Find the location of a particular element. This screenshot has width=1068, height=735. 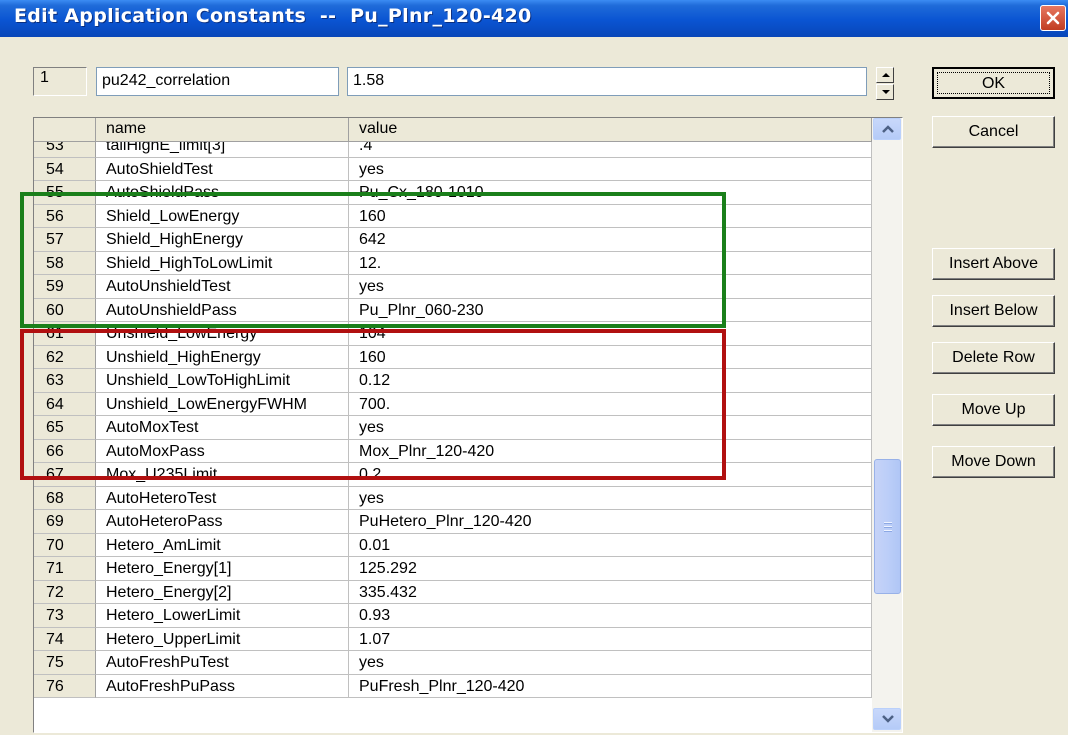

name-cell: tailHighE_limit[3] is located at coordinates (222, 150).